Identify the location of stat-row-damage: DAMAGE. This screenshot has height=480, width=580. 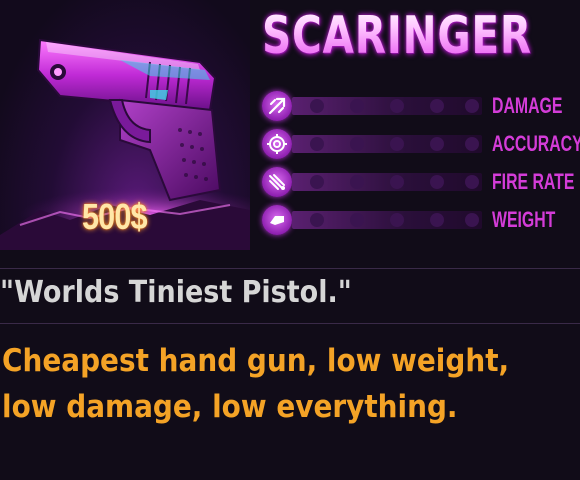
(421, 106).